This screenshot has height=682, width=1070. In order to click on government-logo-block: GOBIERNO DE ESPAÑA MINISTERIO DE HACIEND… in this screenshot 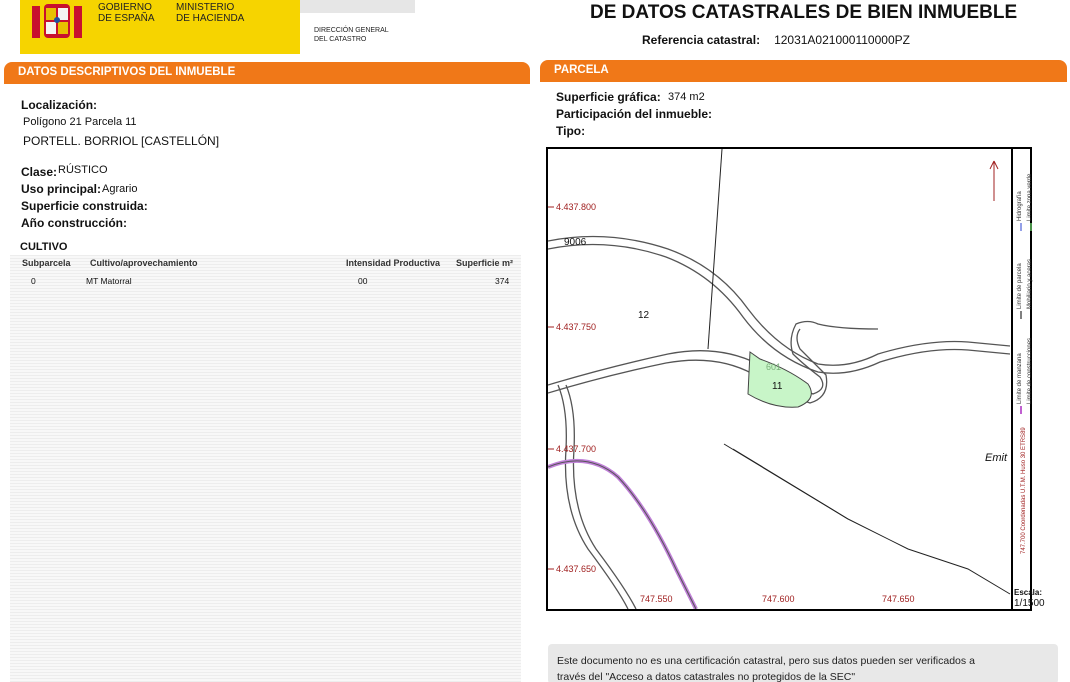, I will do `click(160, 27)`.